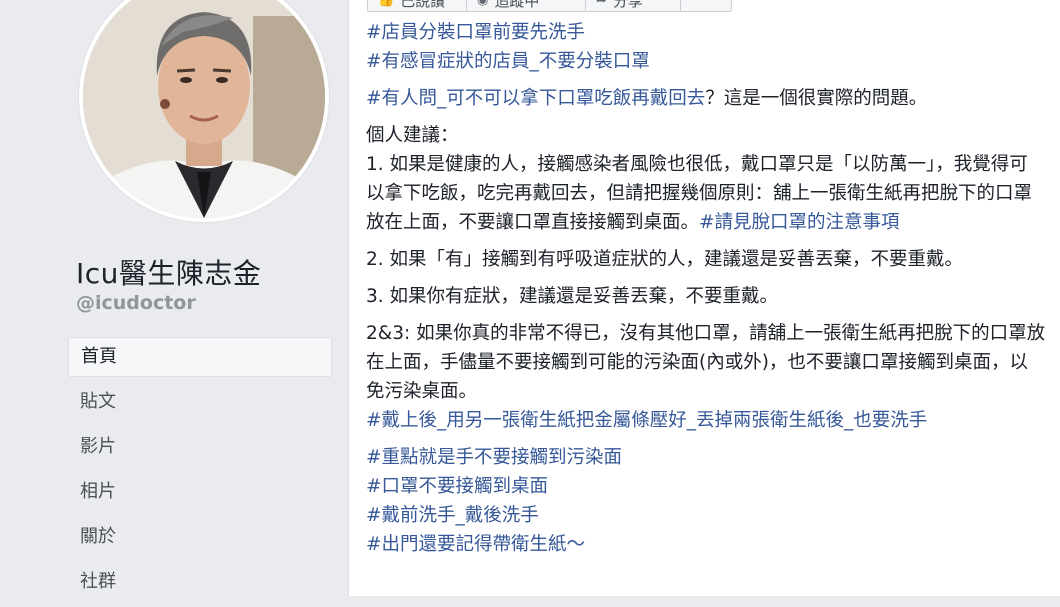 This screenshot has height=607, width=1060. I want to click on liked-button: 👍 已說讚, so click(417, 6).